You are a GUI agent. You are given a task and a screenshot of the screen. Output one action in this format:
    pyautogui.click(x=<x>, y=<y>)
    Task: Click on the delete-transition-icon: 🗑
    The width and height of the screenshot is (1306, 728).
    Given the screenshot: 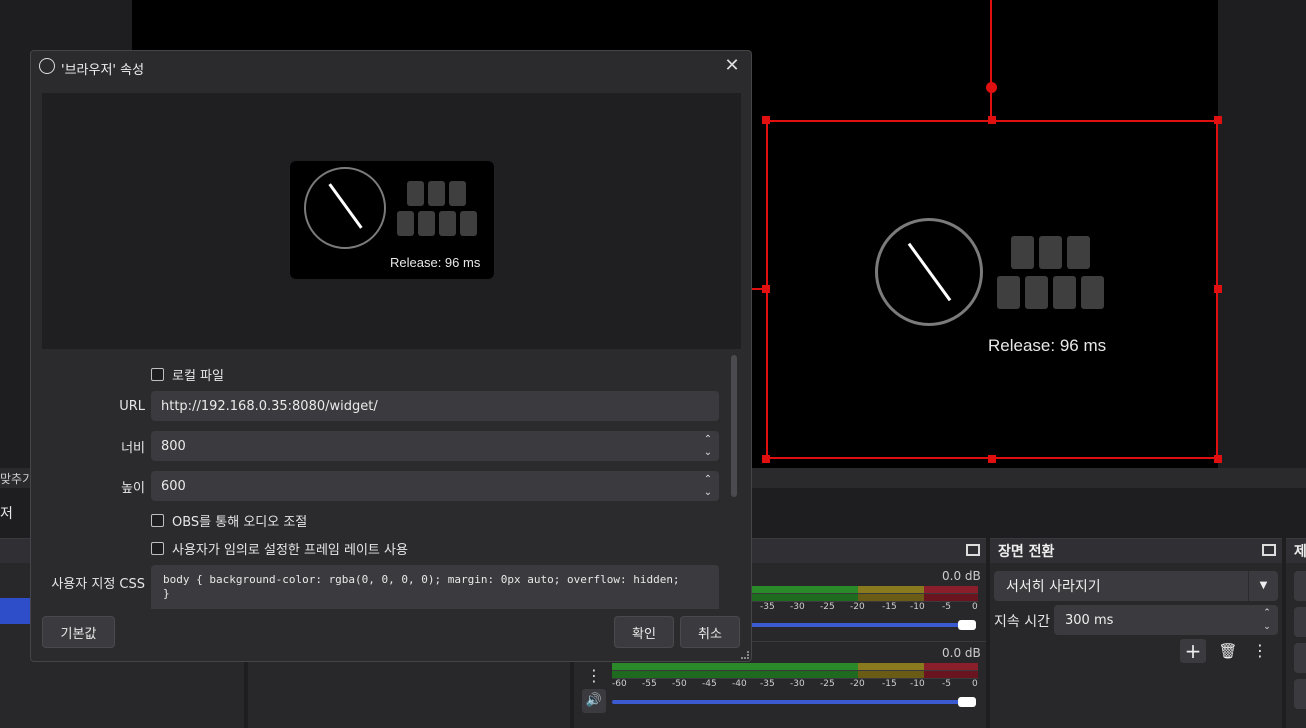 What is the action you would take?
    pyautogui.click(x=1228, y=651)
    